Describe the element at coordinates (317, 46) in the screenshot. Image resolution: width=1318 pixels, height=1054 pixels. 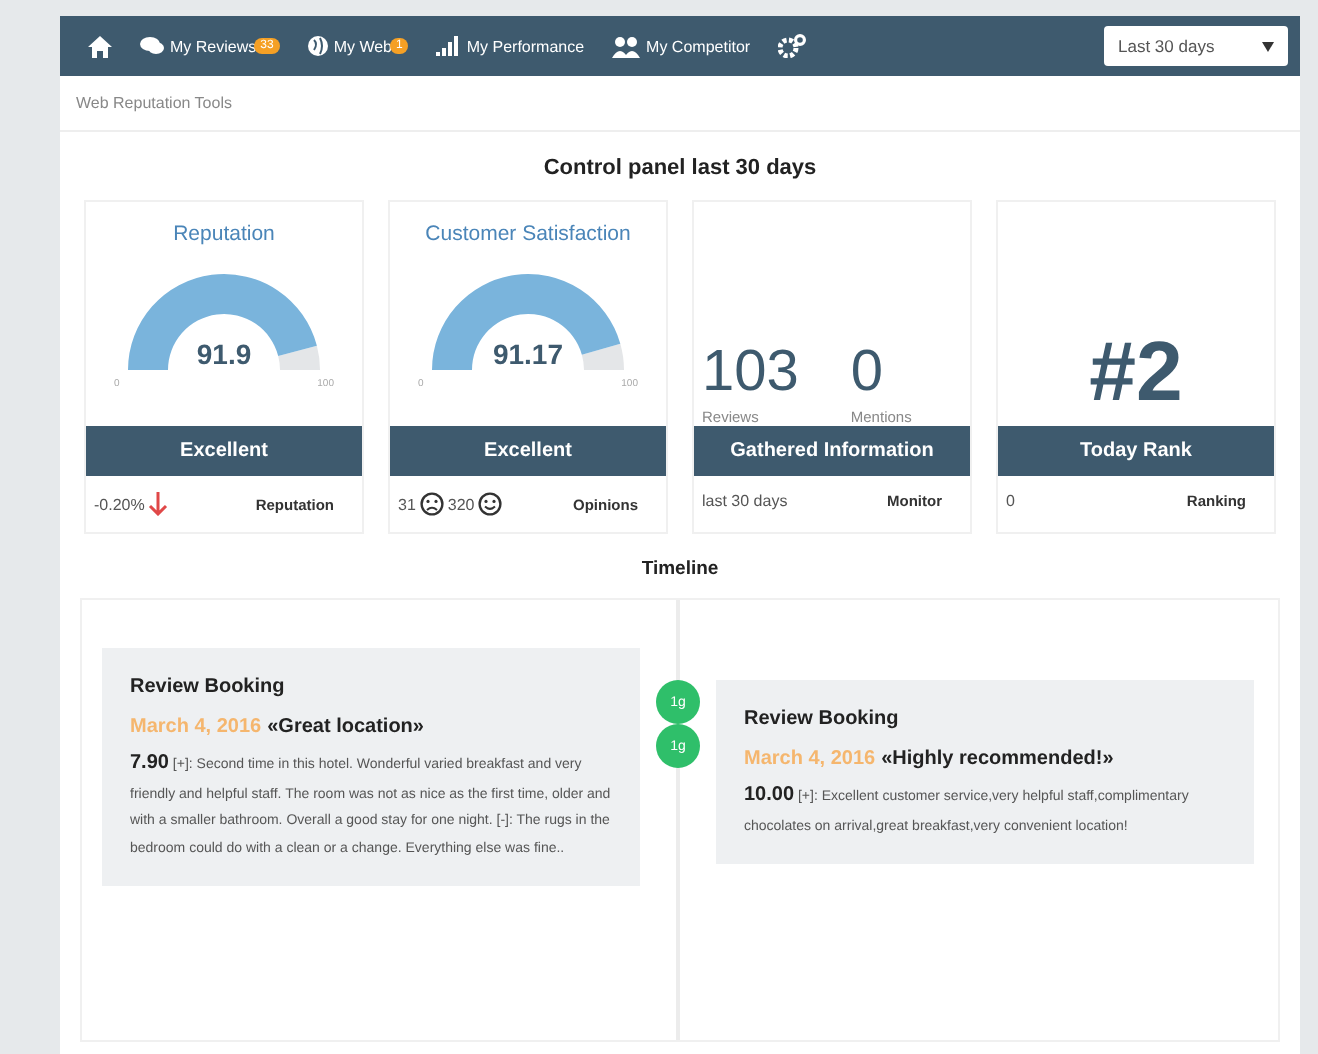
I see `globe-icon` at that location.